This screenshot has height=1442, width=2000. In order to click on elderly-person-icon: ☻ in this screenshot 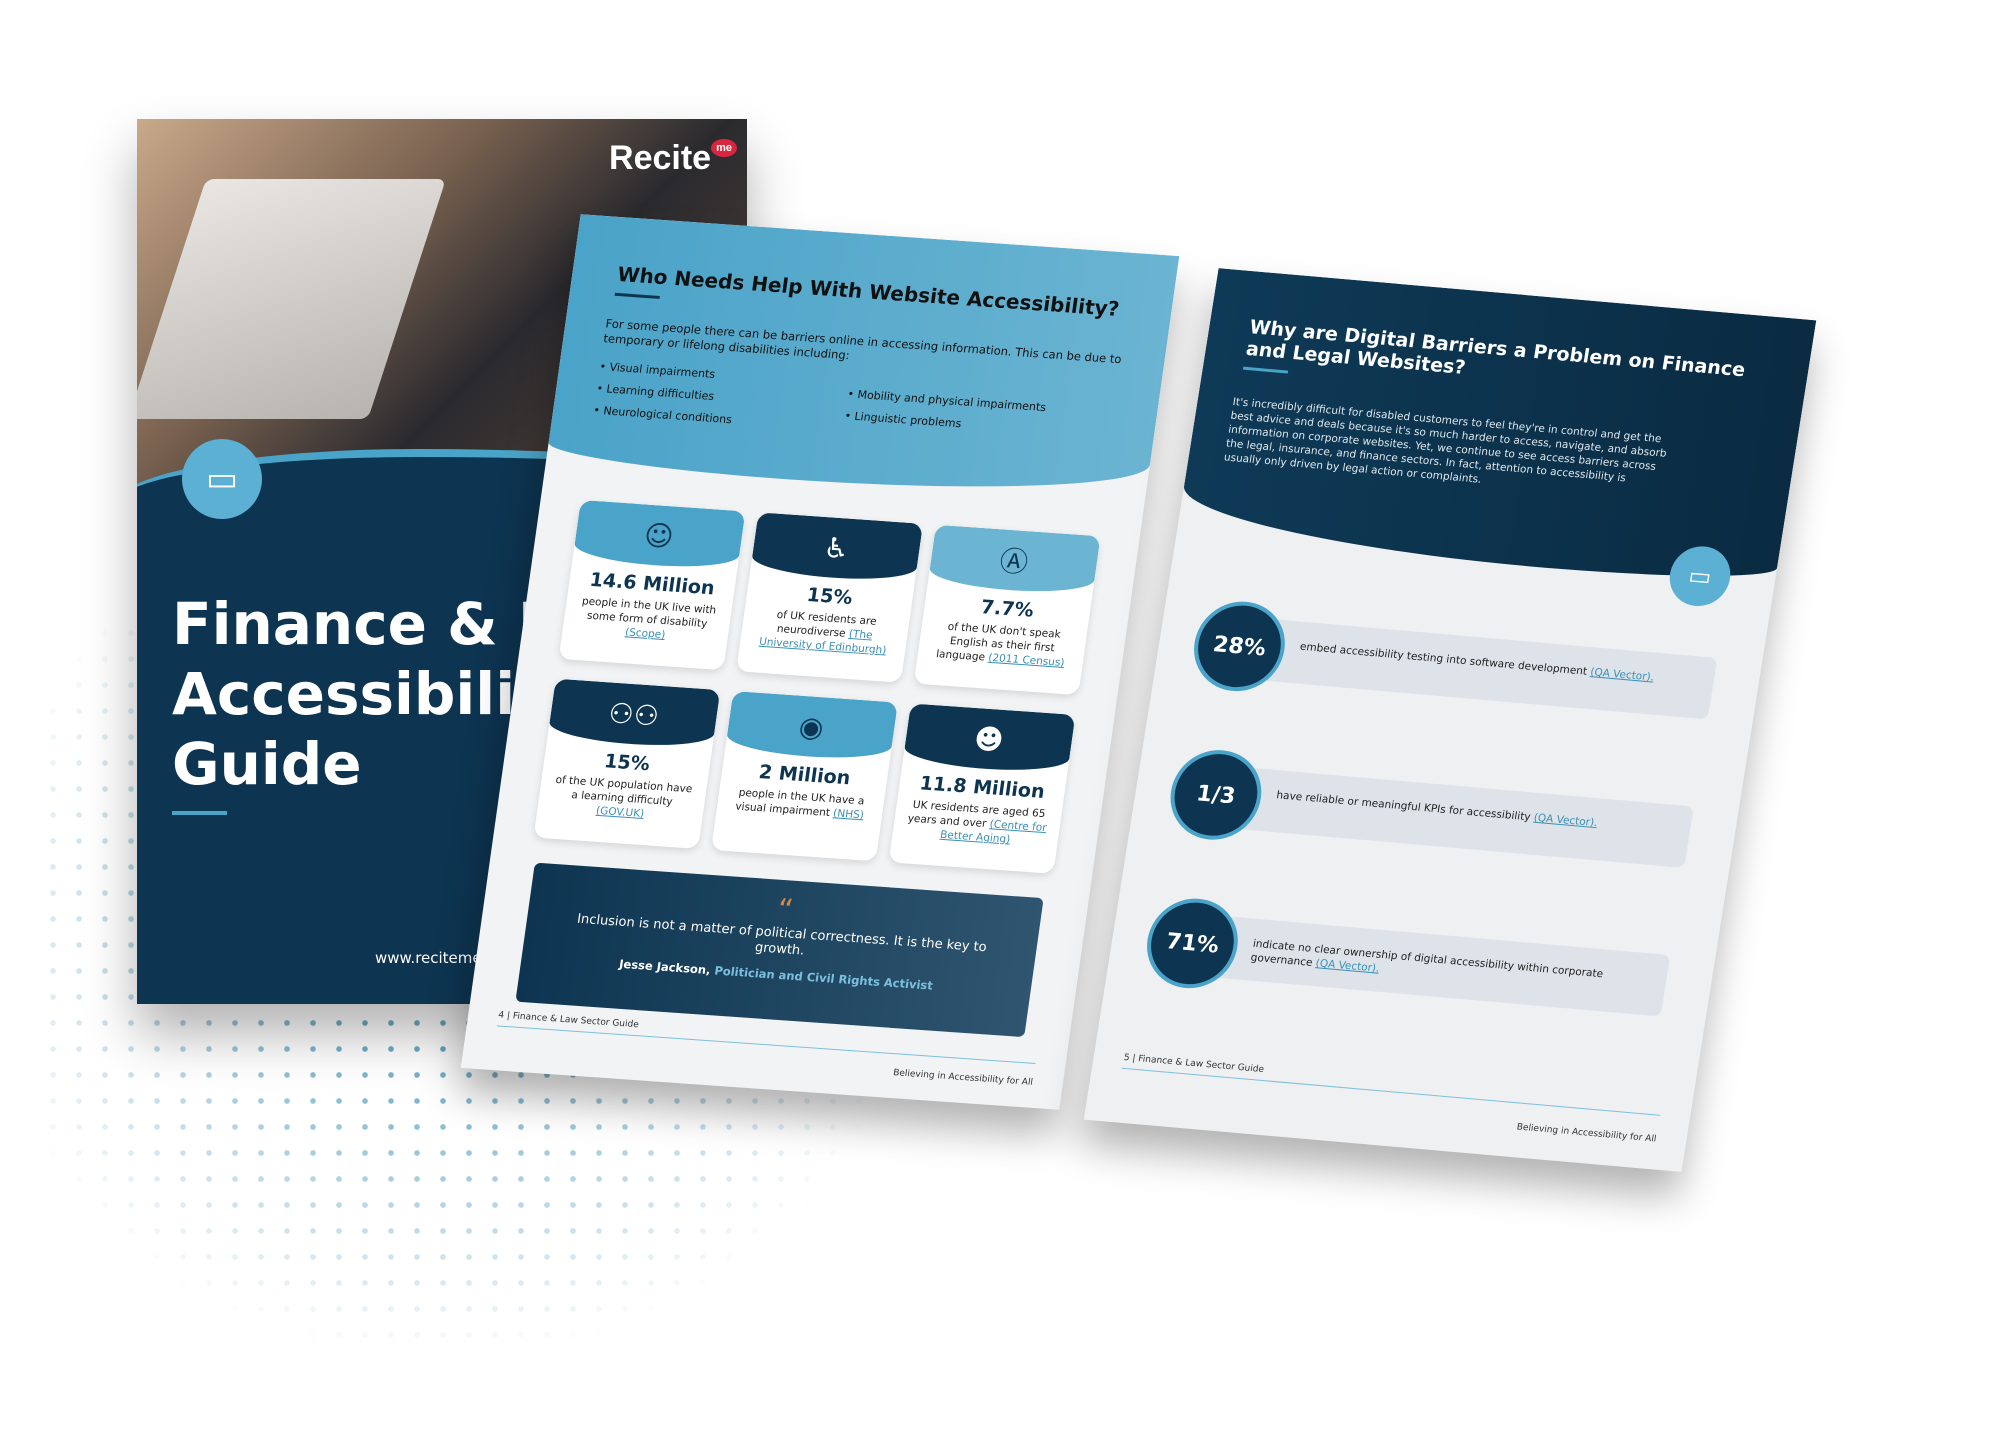, I will do `click(989, 739)`.